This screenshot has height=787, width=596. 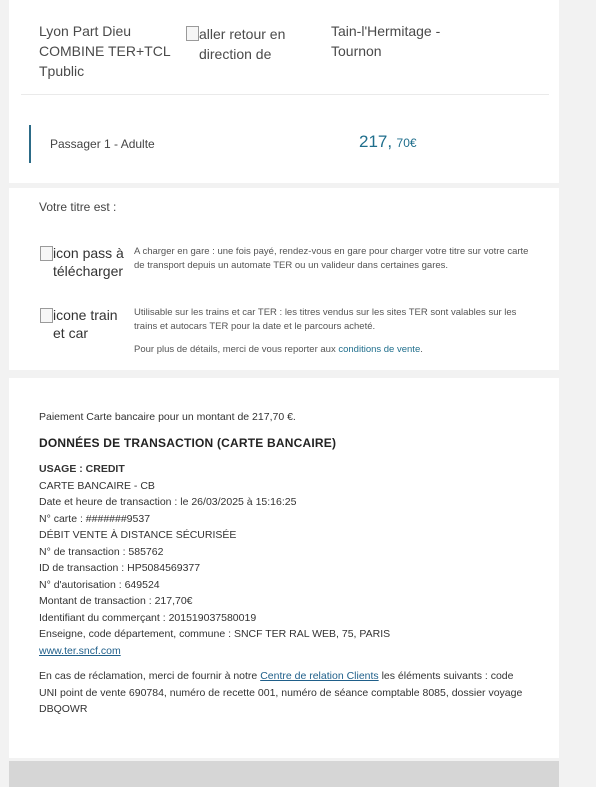 I want to click on divider, so click(x=285, y=94).